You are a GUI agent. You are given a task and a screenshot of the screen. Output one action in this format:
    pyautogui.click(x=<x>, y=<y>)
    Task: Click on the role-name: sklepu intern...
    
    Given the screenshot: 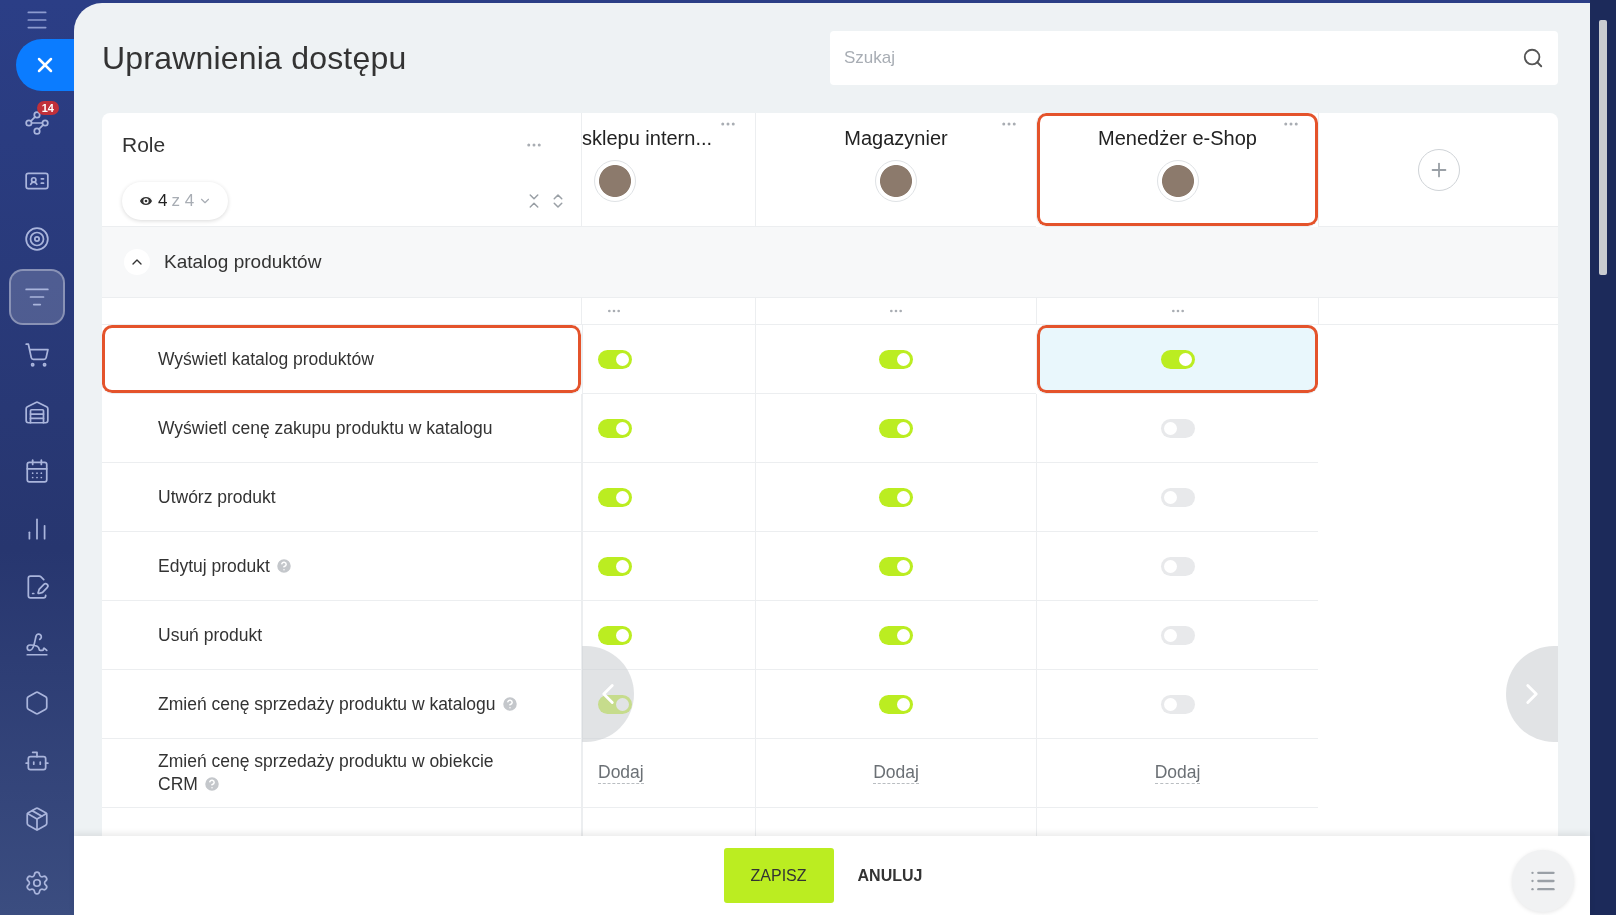 What is the action you would take?
    pyautogui.click(x=647, y=138)
    